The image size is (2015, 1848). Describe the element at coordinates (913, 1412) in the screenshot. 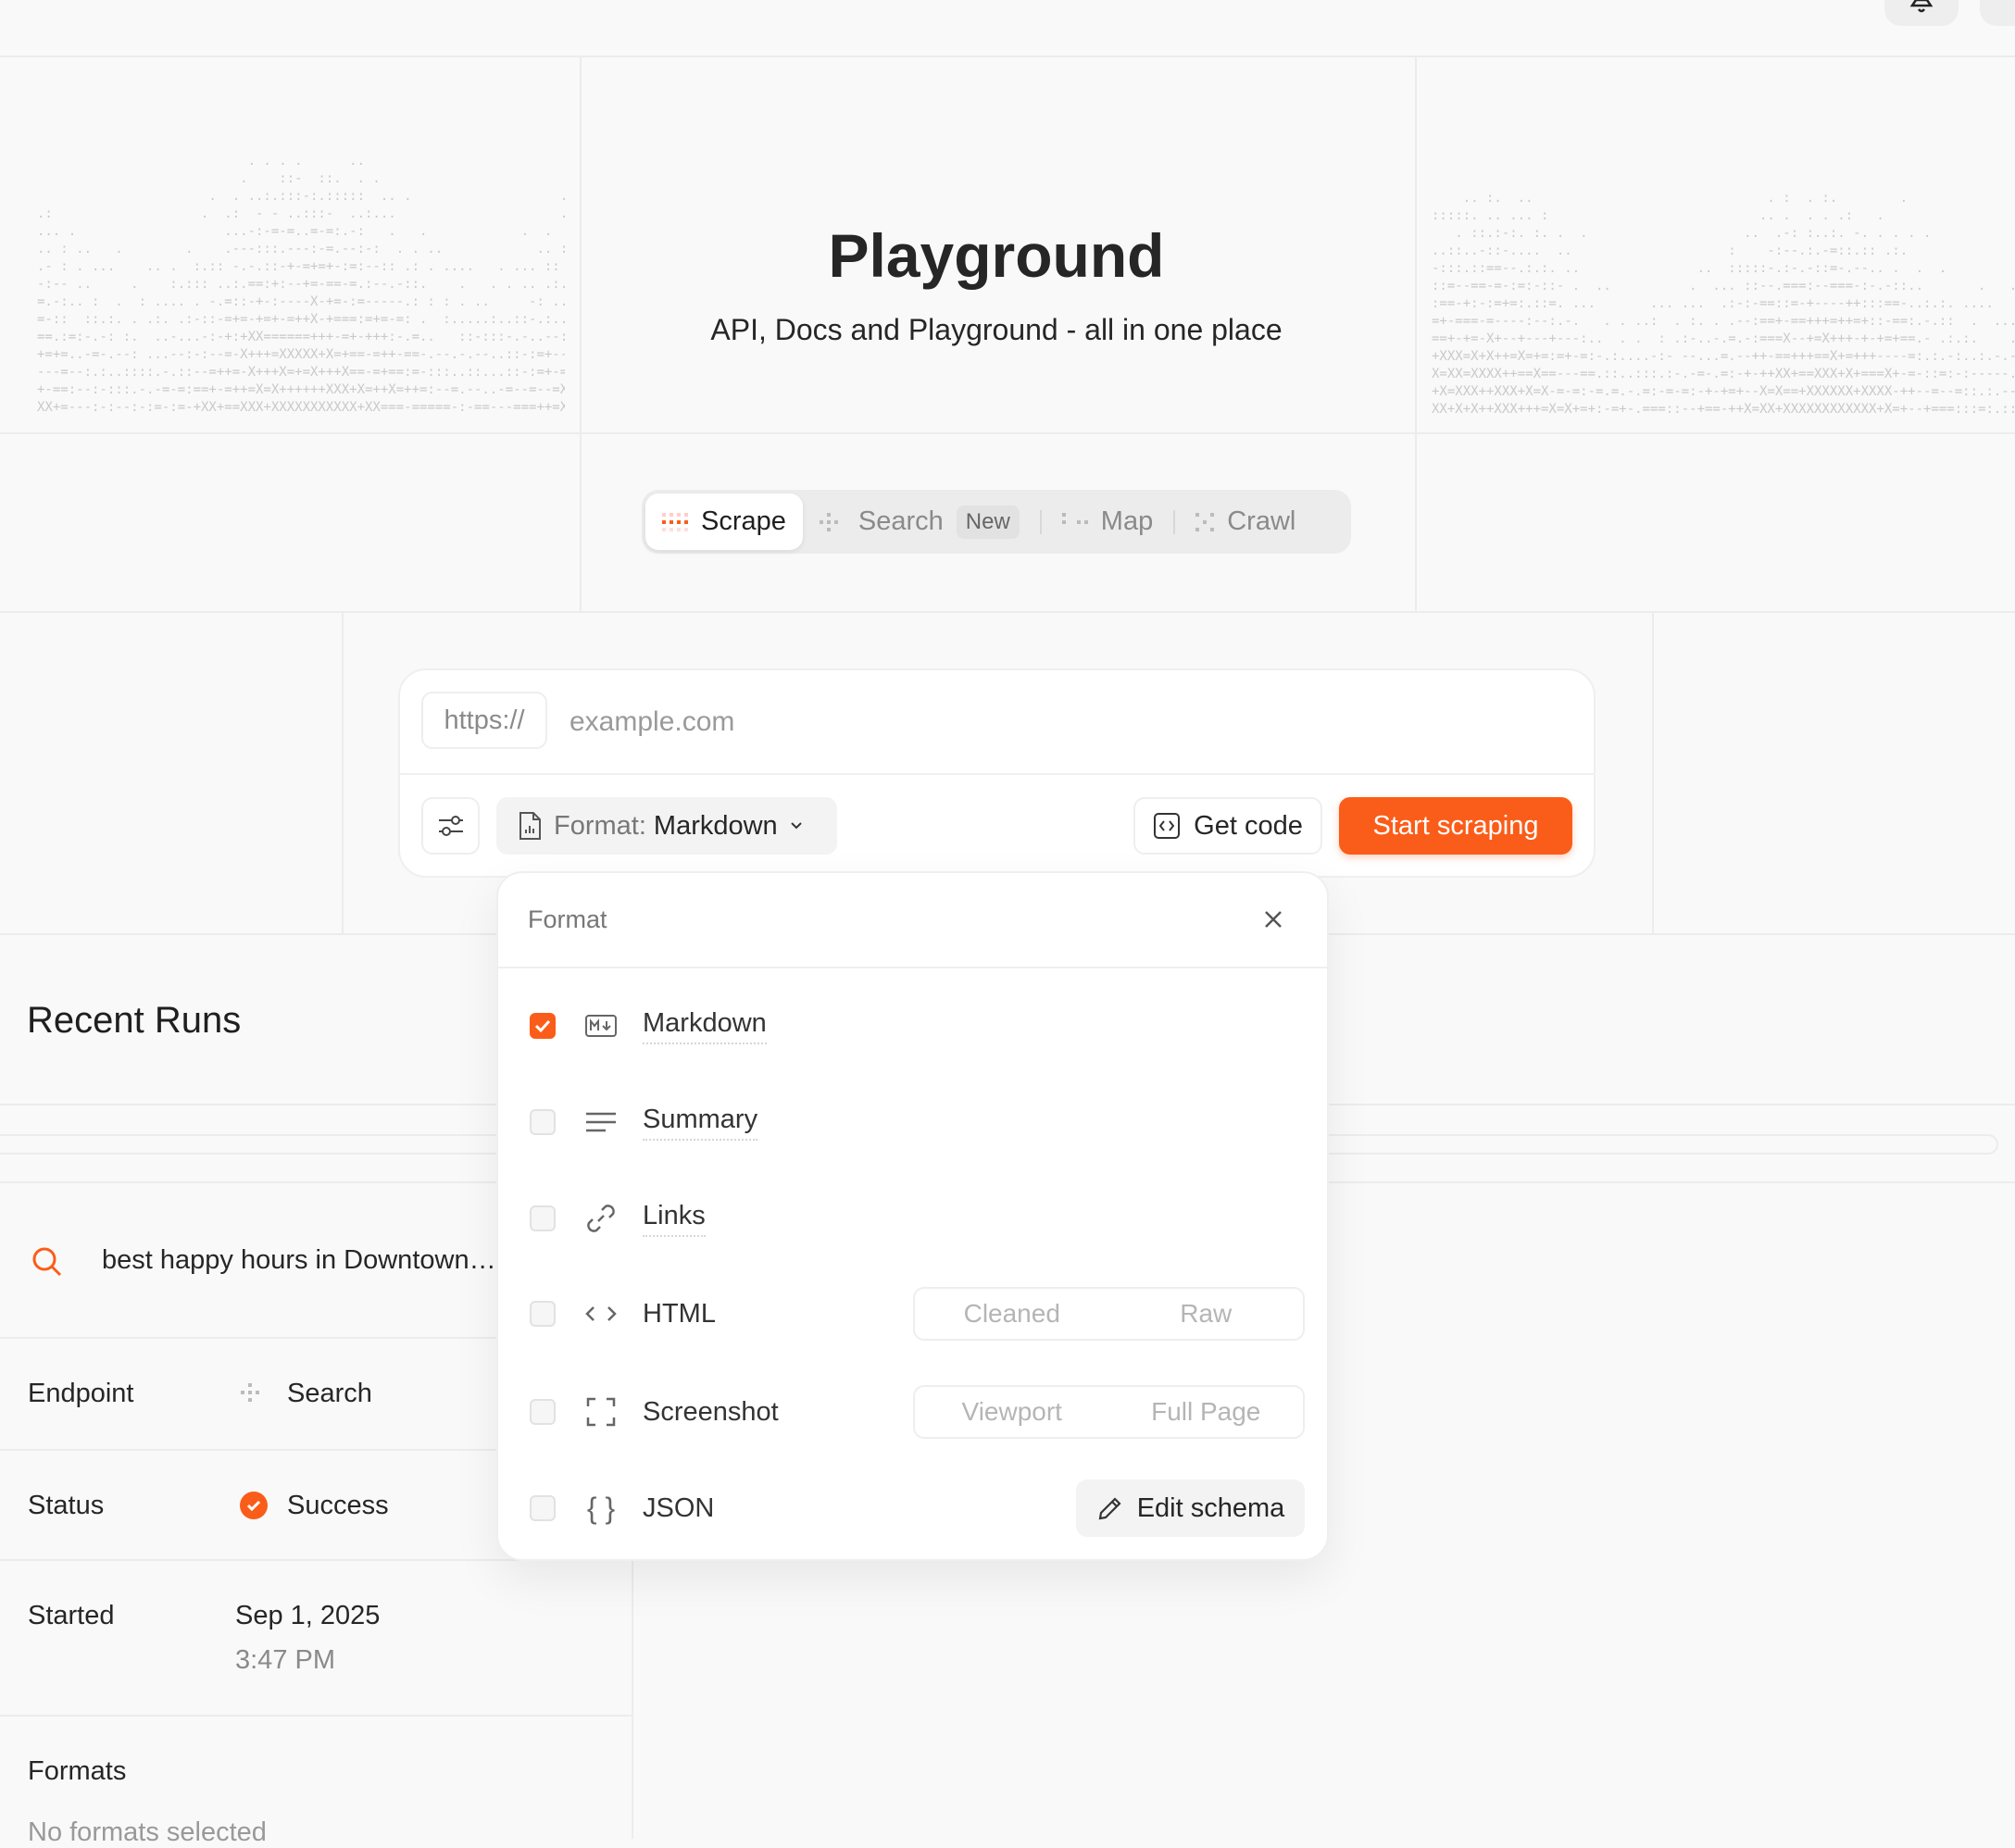

I see `format-option-screenshot: Screenshot Viewport Full Page` at that location.